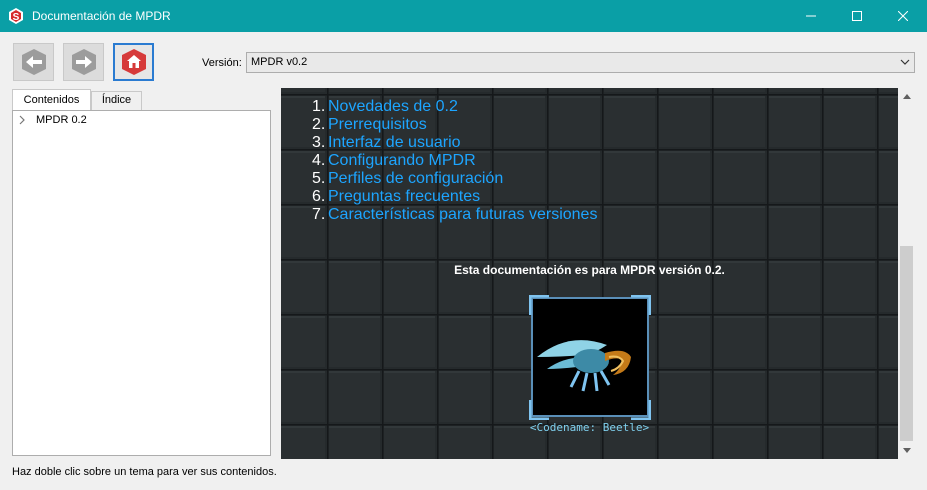 The width and height of the screenshot is (927, 490). What do you see at coordinates (462, 215) in the screenshot?
I see `toc-link: Características para futuras versiones` at bounding box center [462, 215].